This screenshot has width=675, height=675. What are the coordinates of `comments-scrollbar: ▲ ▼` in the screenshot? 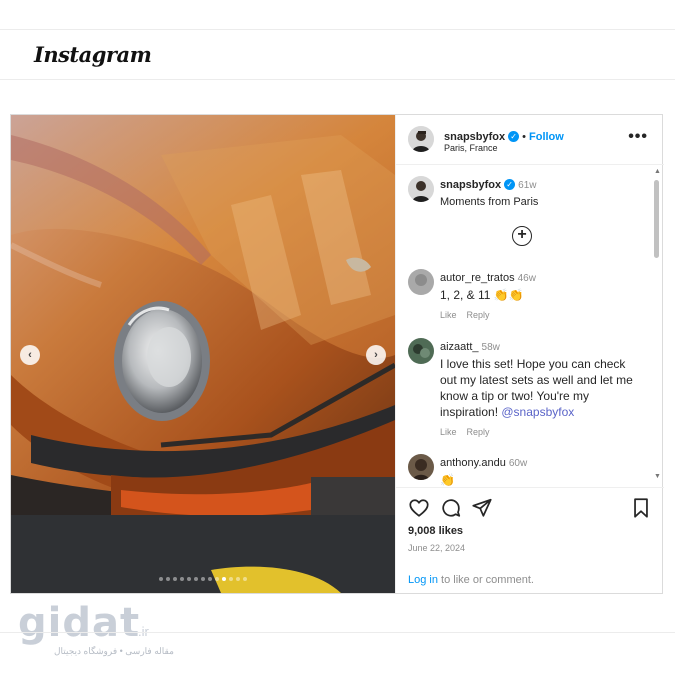 It's located at (656, 326).